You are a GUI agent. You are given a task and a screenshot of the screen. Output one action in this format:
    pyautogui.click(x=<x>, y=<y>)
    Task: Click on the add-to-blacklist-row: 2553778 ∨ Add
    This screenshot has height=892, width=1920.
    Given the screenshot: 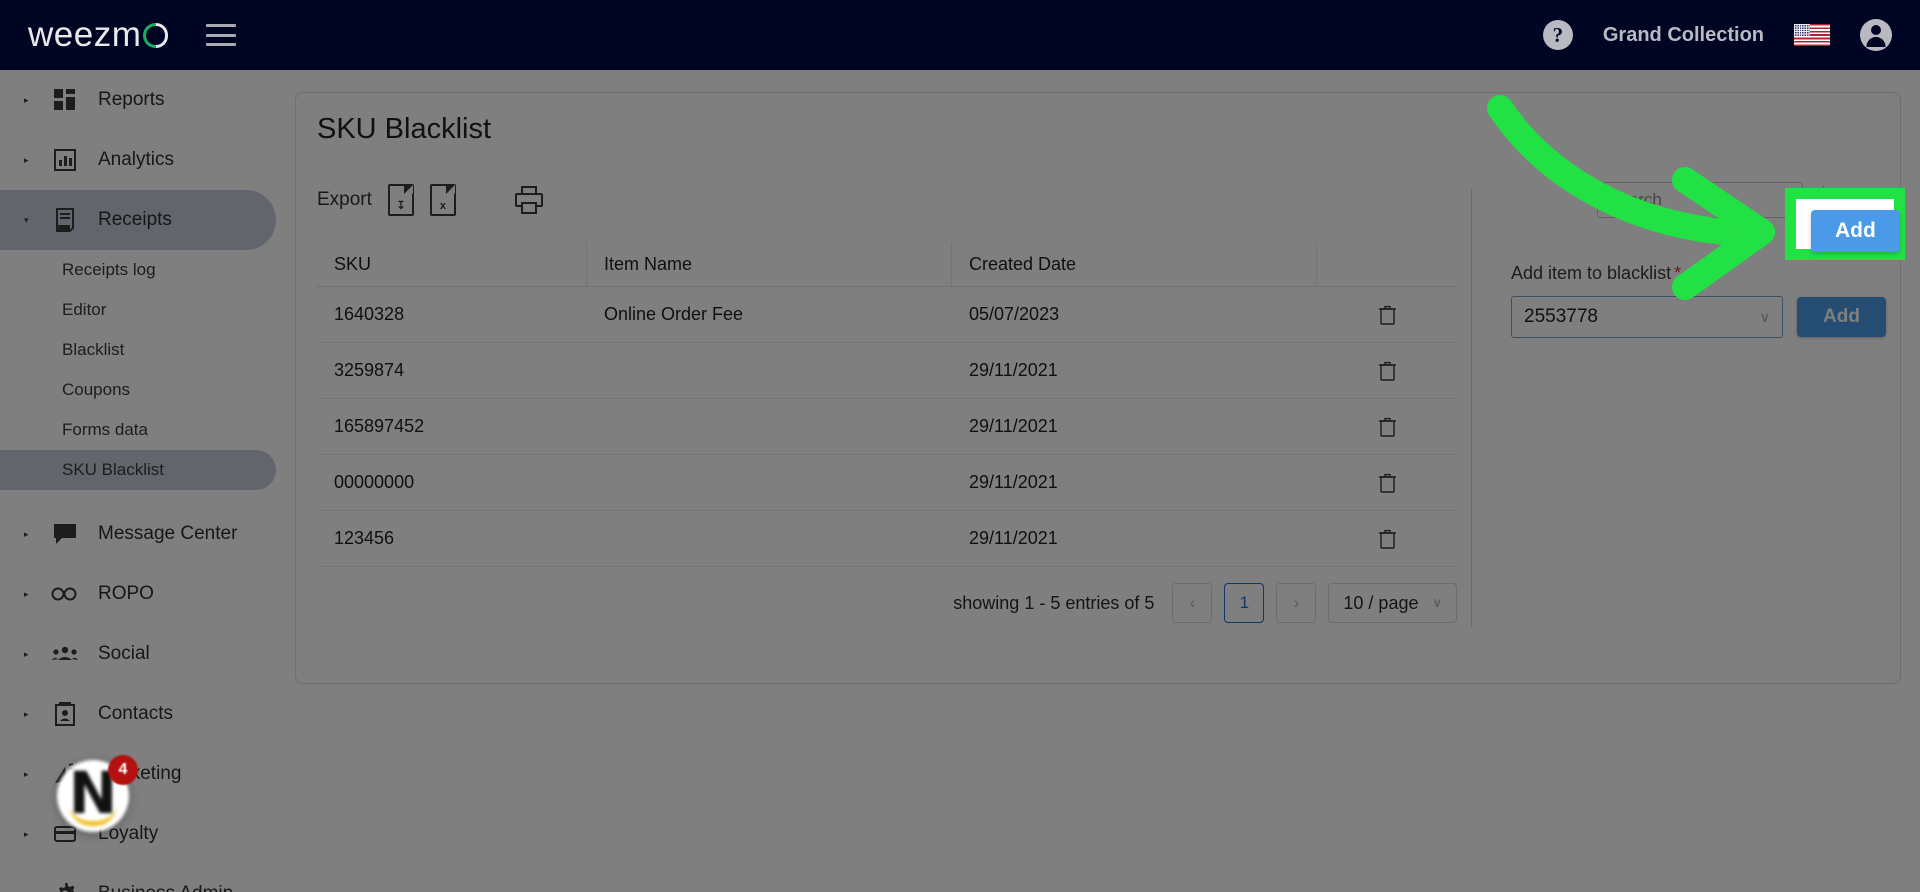 What is the action you would take?
    pyautogui.click(x=1701, y=317)
    